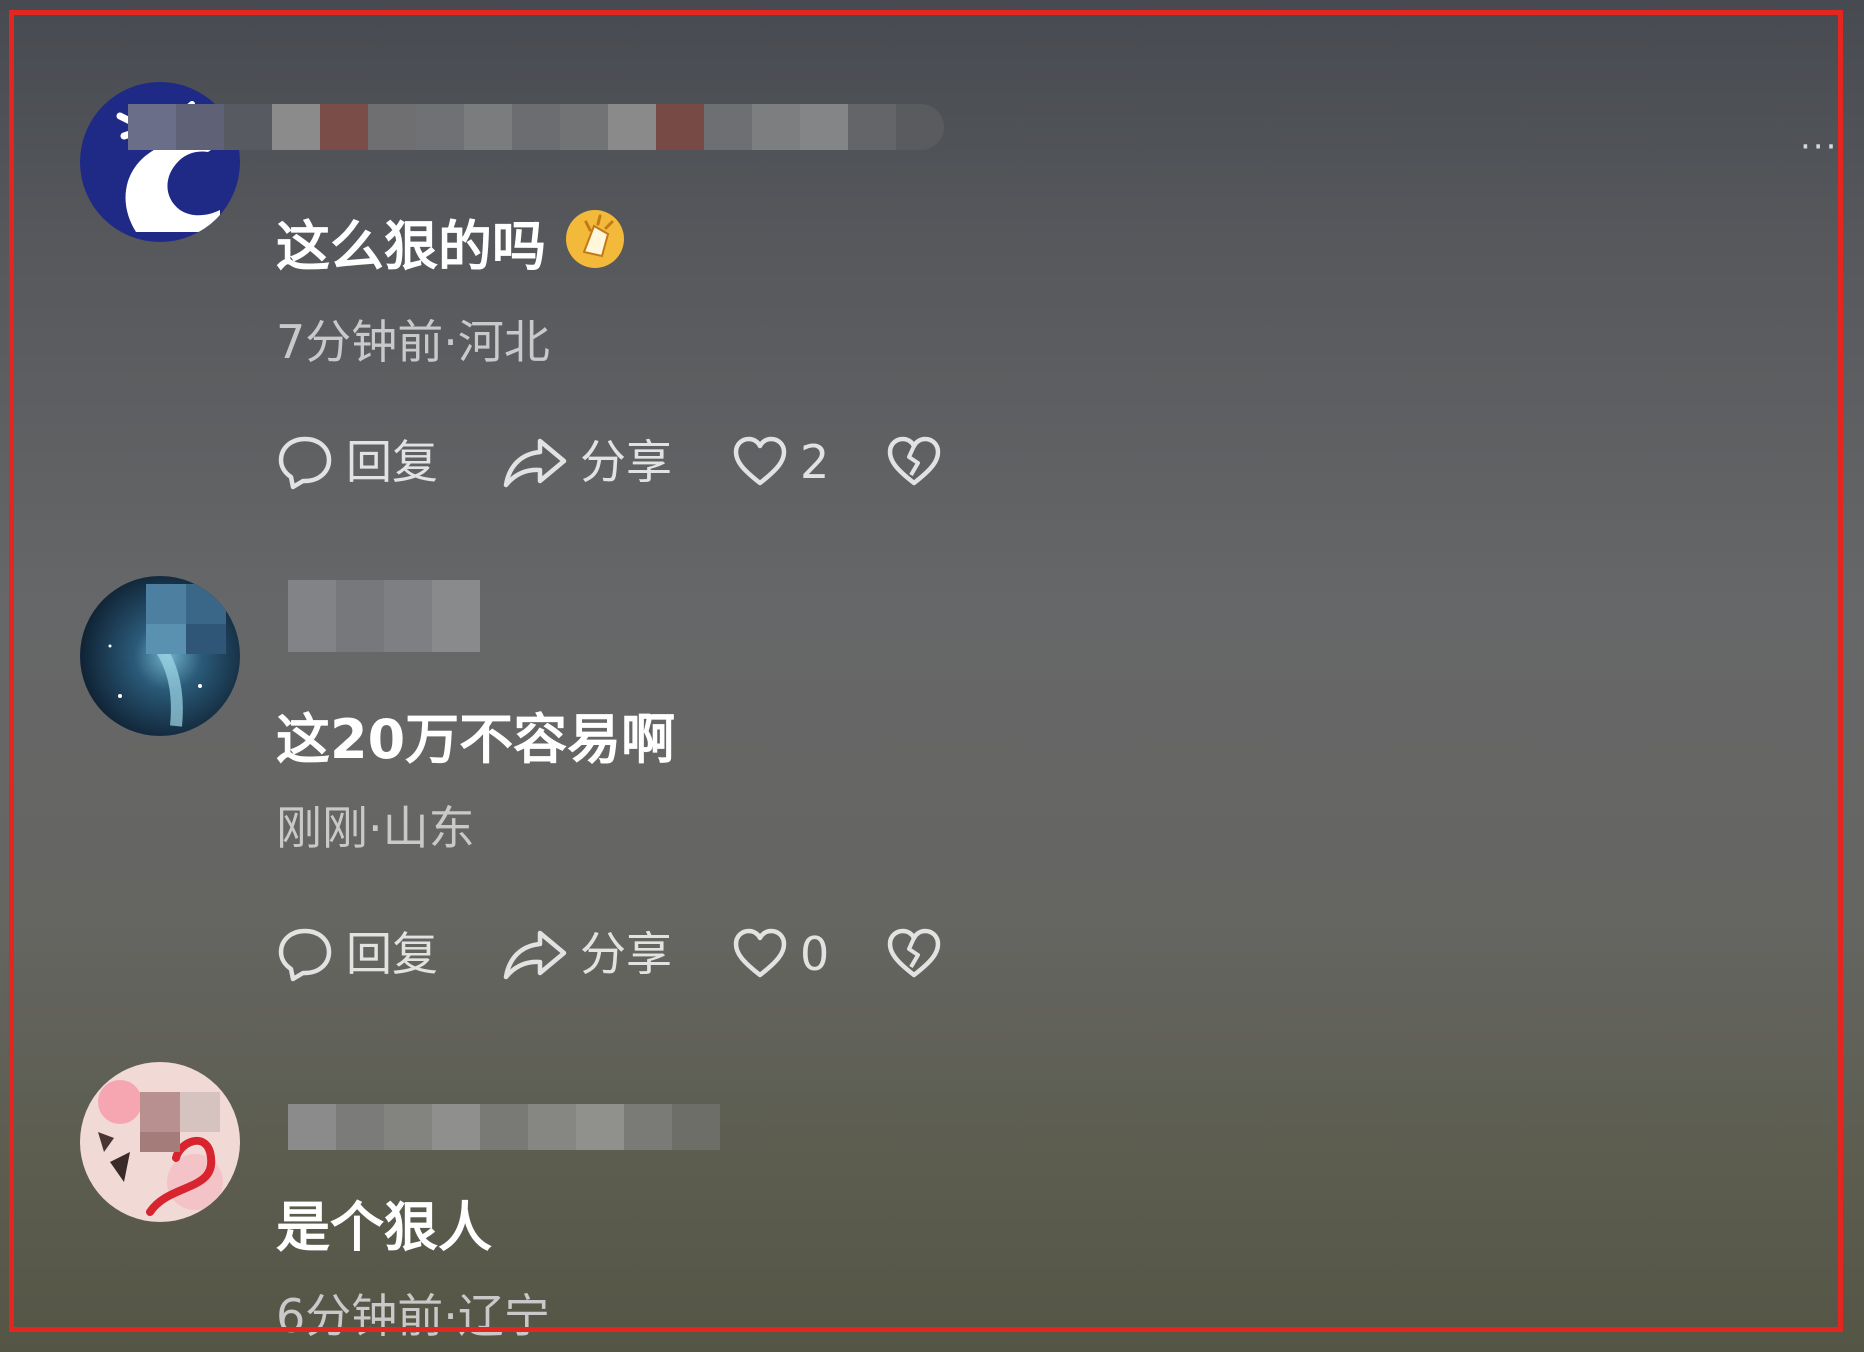 The height and width of the screenshot is (1352, 1864). What do you see at coordinates (476, 739) in the screenshot?
I see `comment-text: 这20万不容易啊` at bounding box center [476, 739].